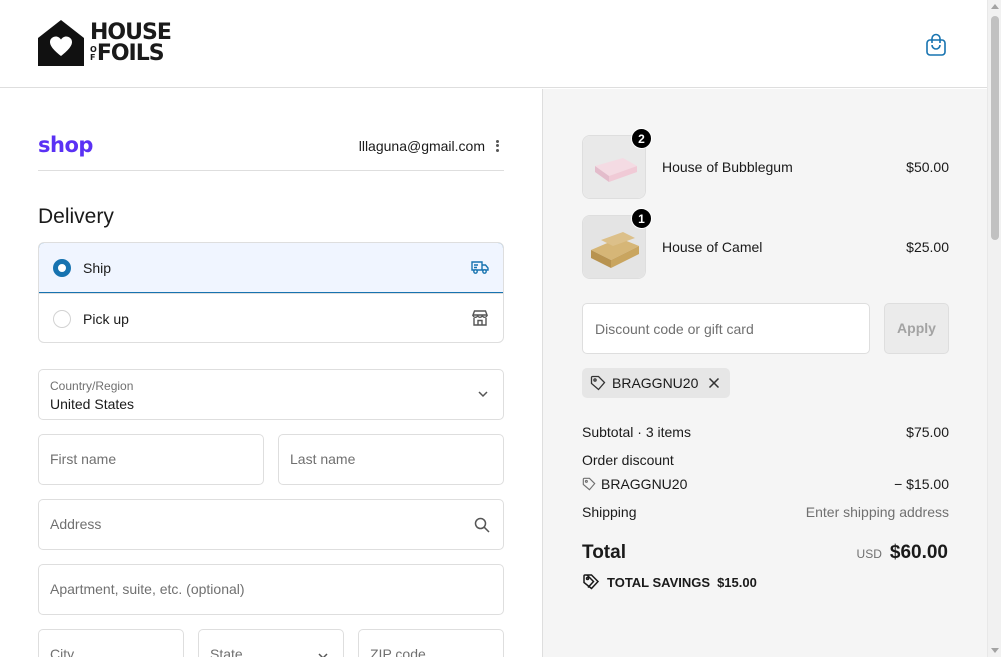  Describe the element at coordinates (995, 128) in the screenshot. I see `scroll-thumb` at that location.